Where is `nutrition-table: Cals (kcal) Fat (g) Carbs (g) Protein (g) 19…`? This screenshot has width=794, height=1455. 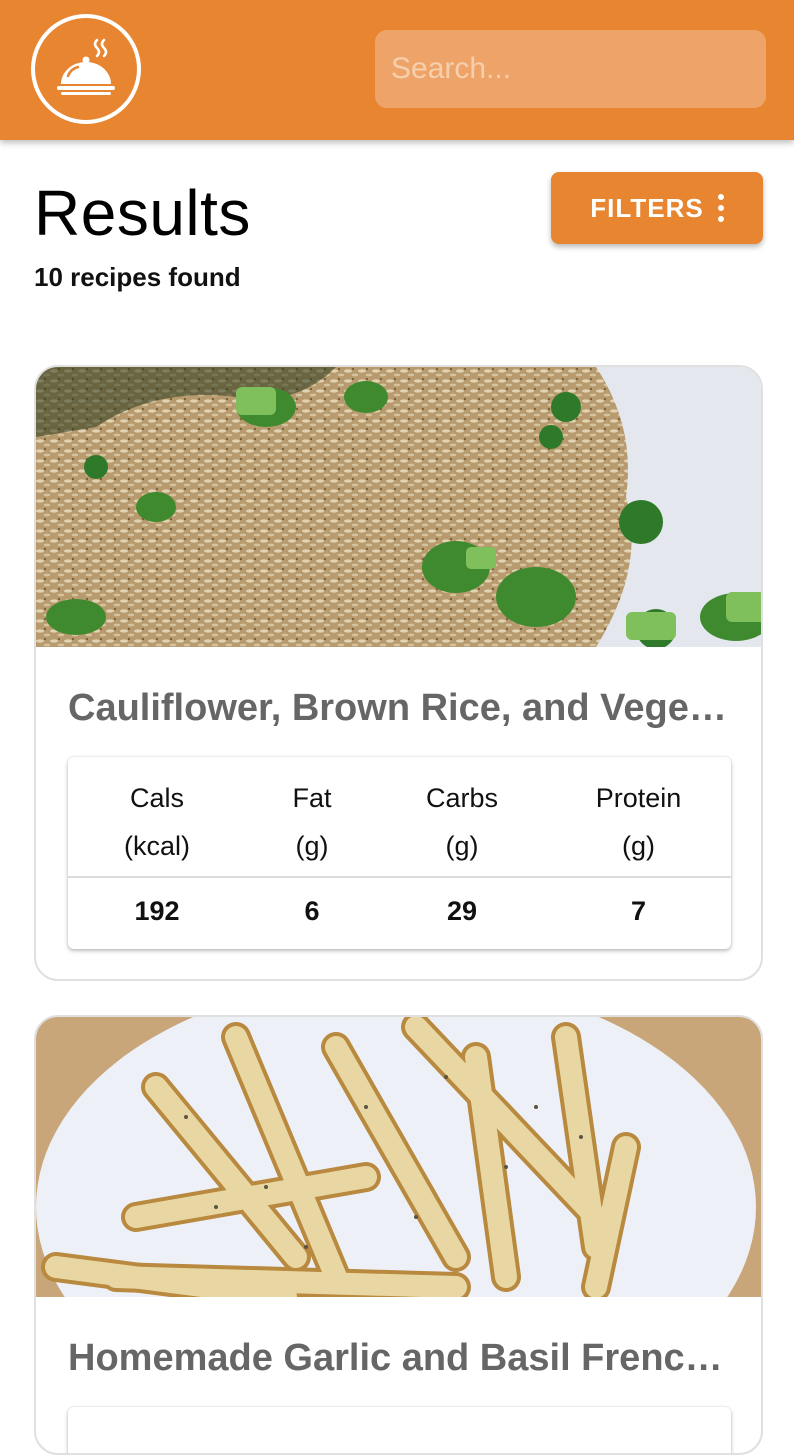 nutrition-table: Cals (kcal) Fat (g) Carbs (g) Protein (g) 19… is located at coordinates (399, 853).